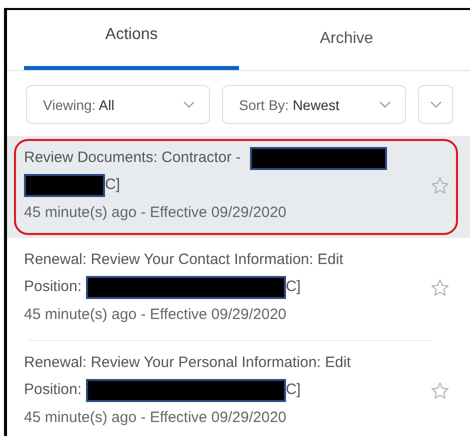  Describe the element at coordinates (314, 104) in the screenshot. I see `filter-dropdown: Sort By: Newest` at that location.